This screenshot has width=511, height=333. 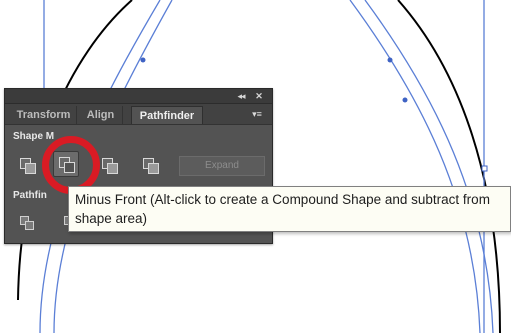 I want to click on shape-modes-label: Shape M, so click(x=34, y=136).